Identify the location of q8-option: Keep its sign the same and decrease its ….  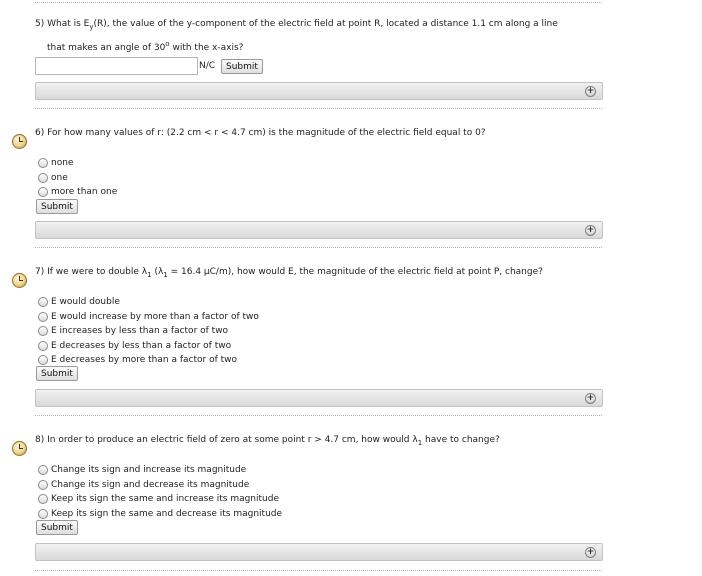
(160, 514).